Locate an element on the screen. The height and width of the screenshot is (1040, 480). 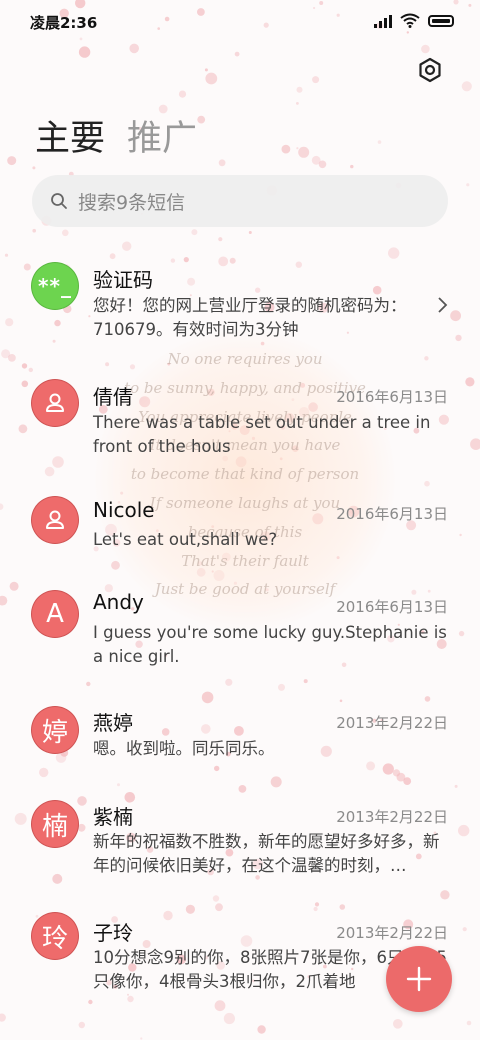
plus-icon is located at coordinates (419, 979).